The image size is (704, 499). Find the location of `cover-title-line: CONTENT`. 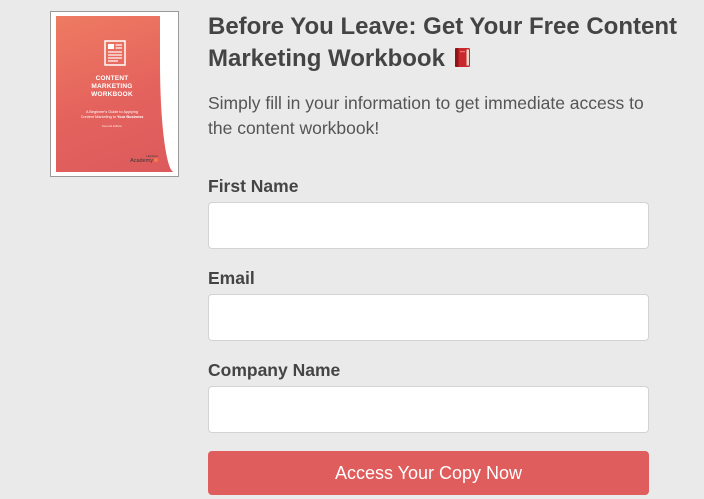

cover-title-line: CONTENT is located at coordinates (112, 78).